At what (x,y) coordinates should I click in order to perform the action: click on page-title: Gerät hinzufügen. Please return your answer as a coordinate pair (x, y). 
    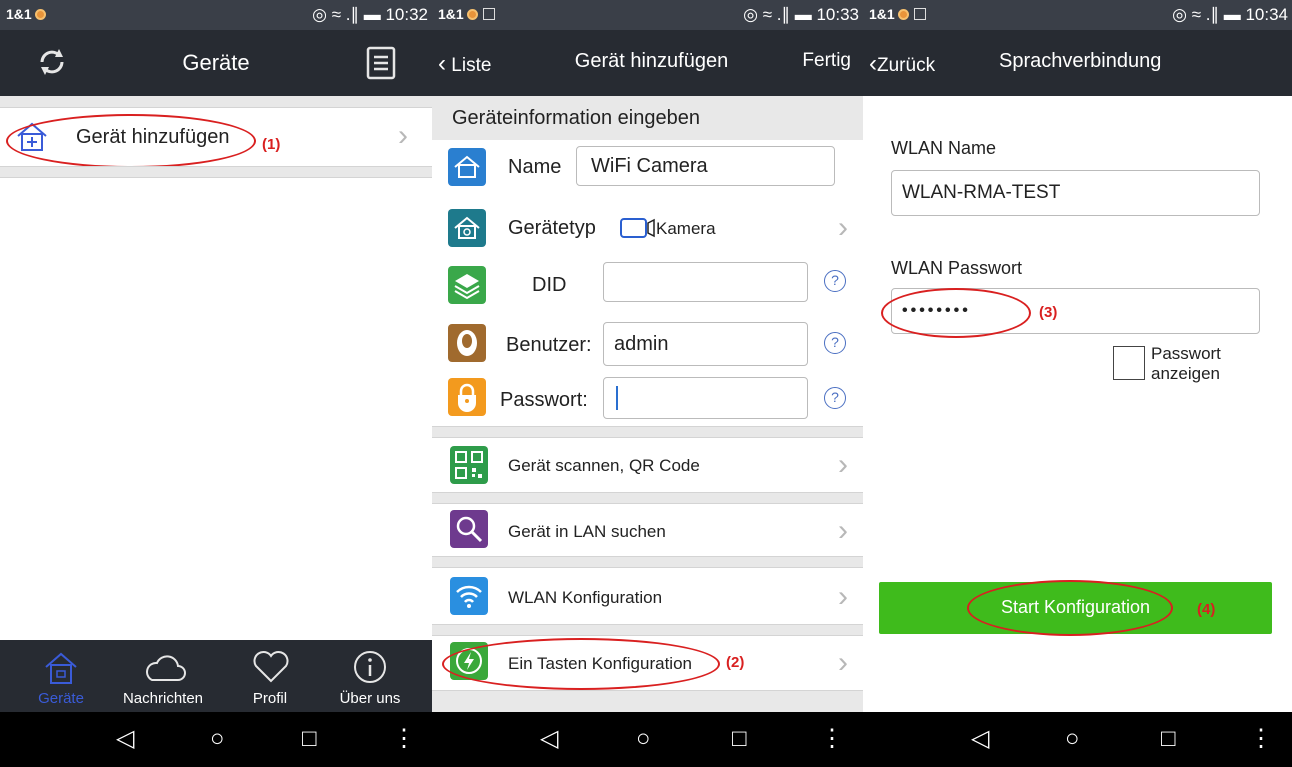
    Looking at the image, I should click on (651, 61).